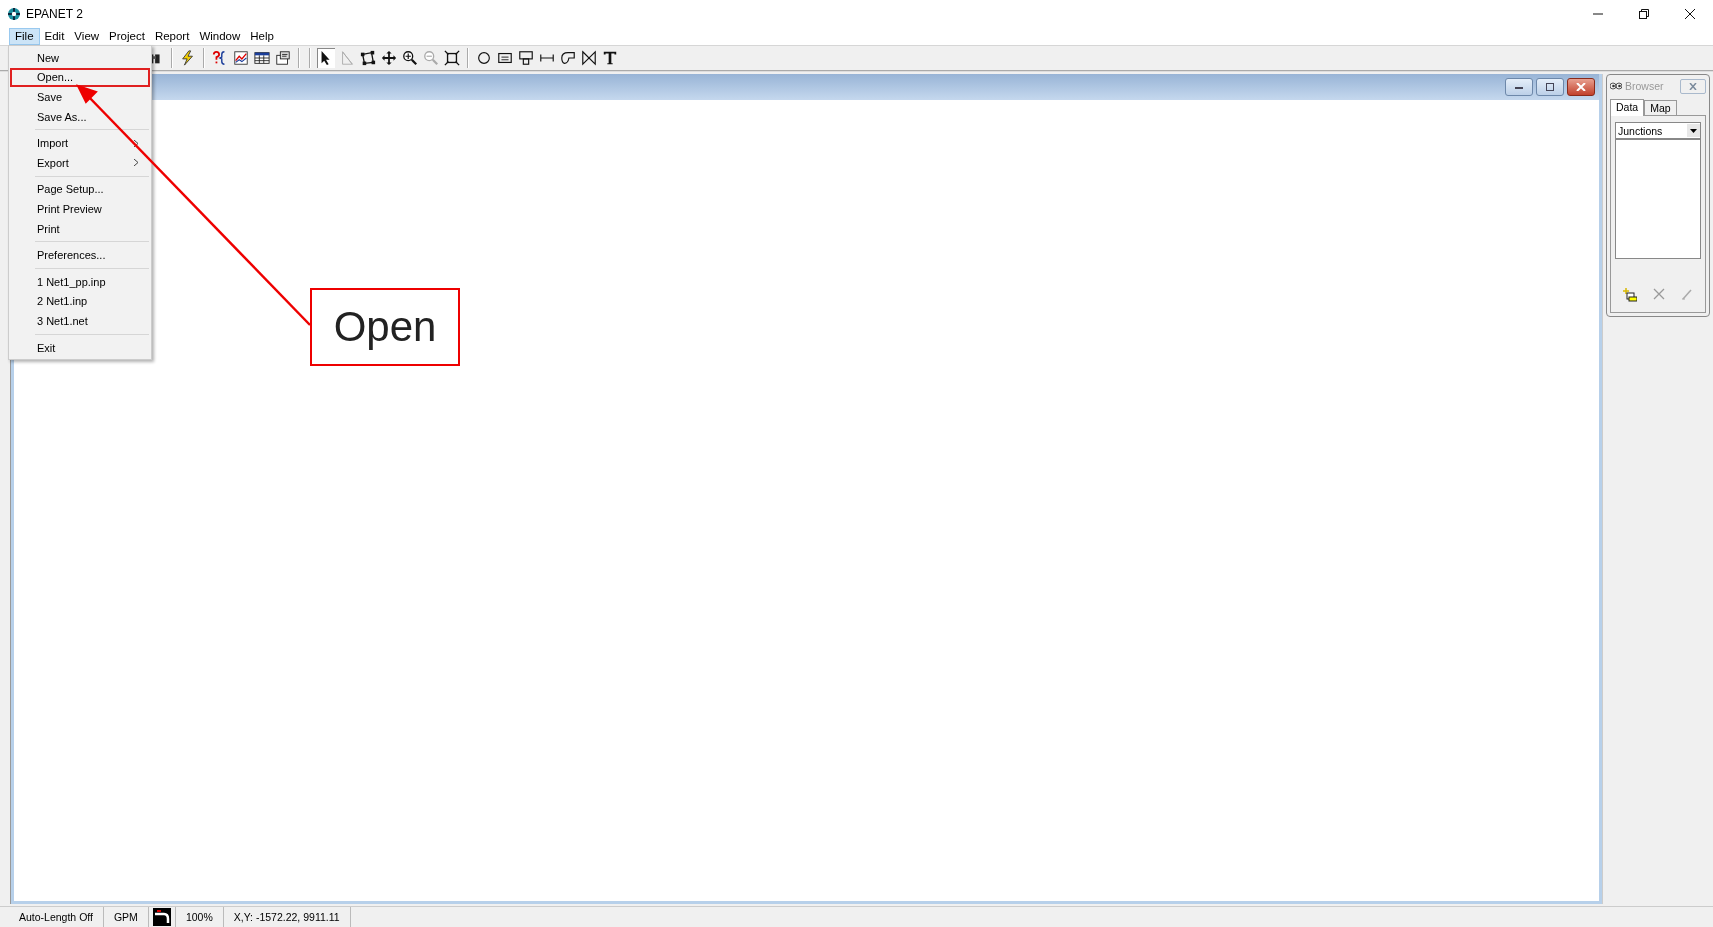  I want to click on menu-item: Window, so click(220, 36).